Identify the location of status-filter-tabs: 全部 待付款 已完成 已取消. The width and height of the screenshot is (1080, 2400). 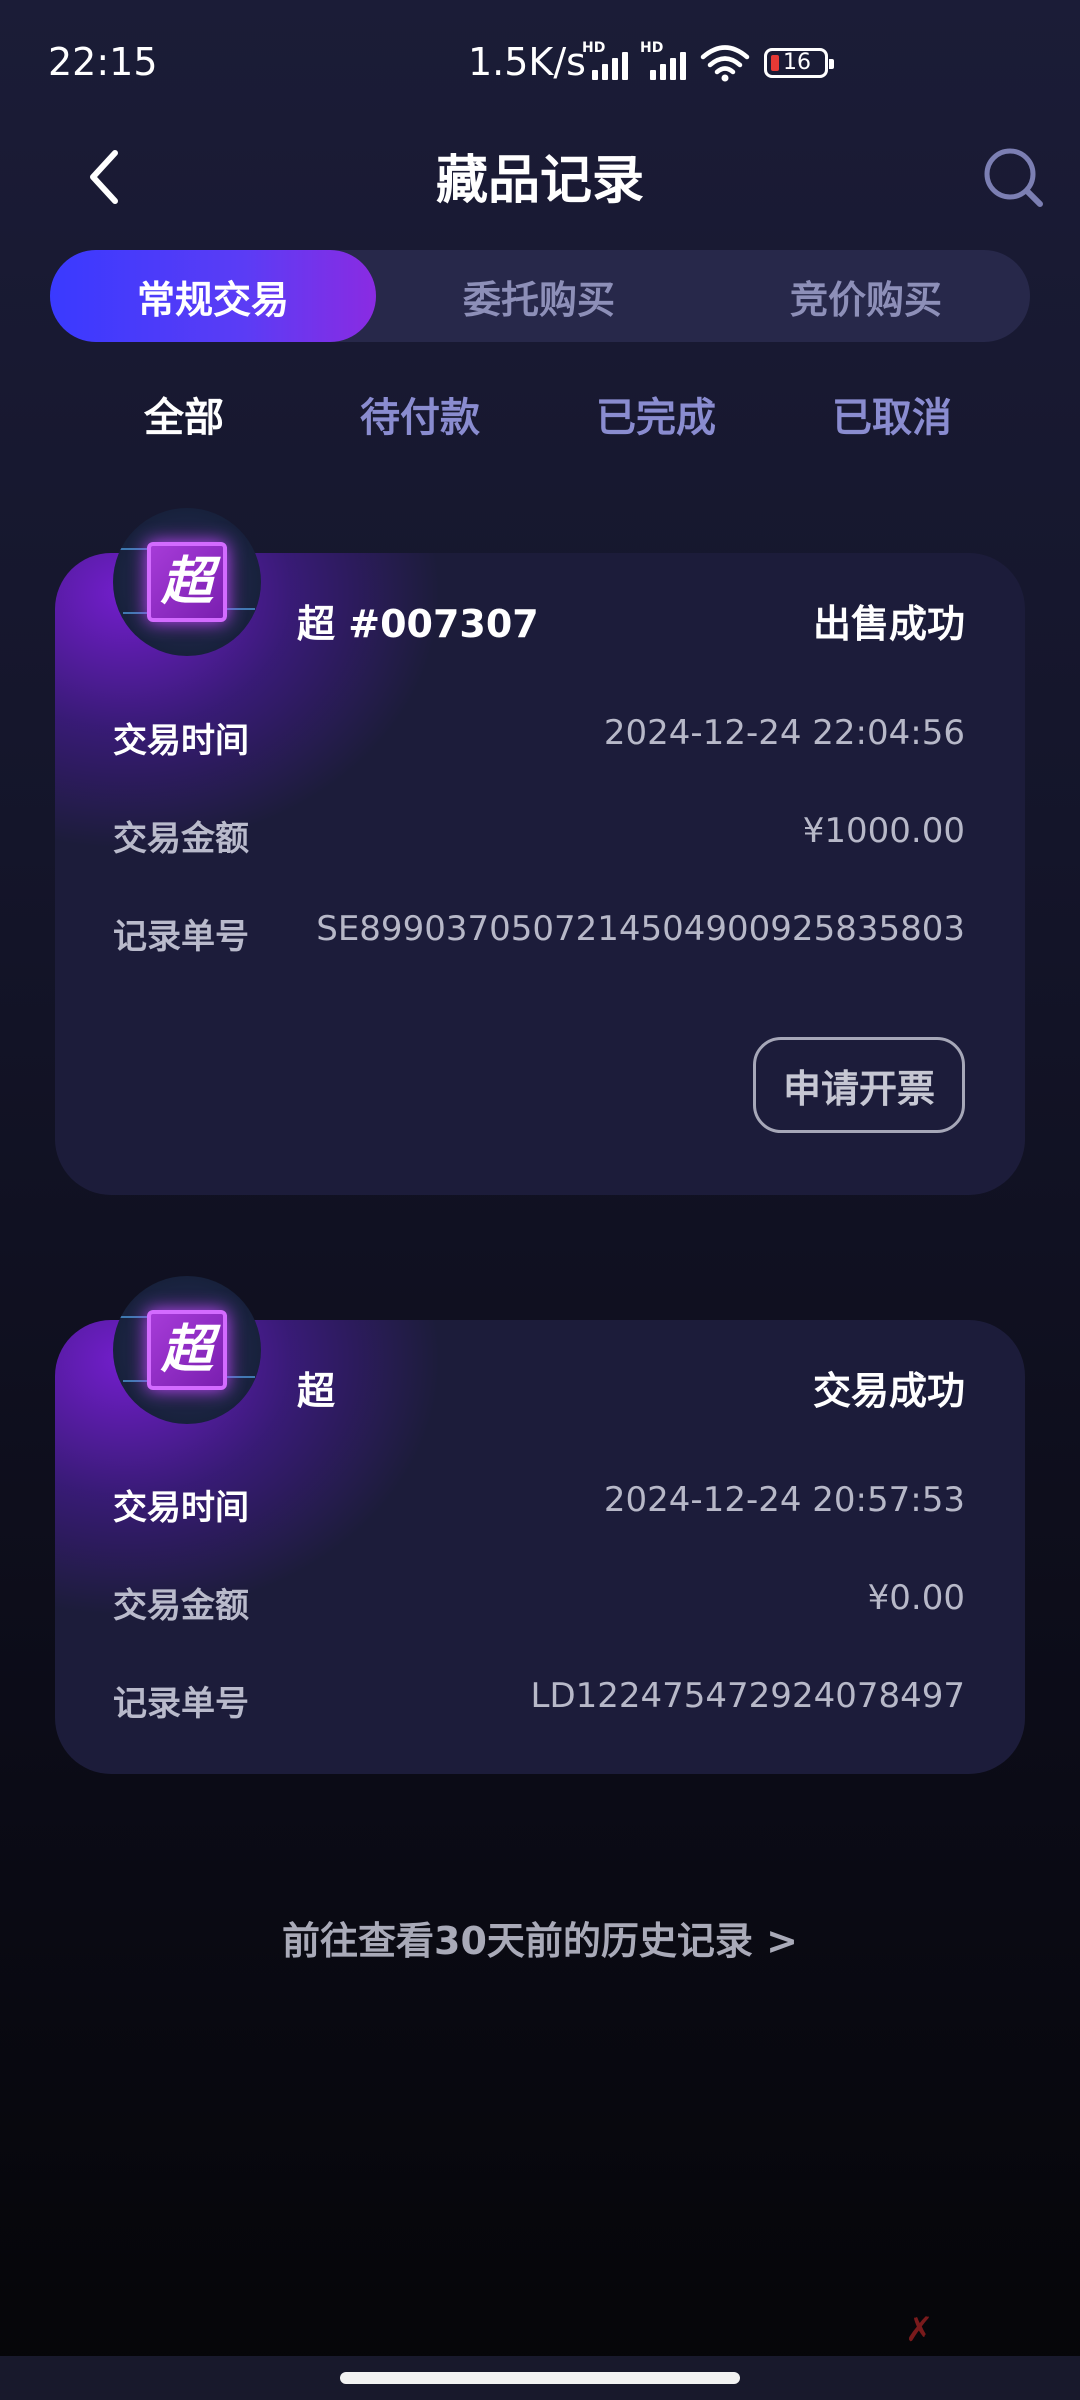
(540, 415).